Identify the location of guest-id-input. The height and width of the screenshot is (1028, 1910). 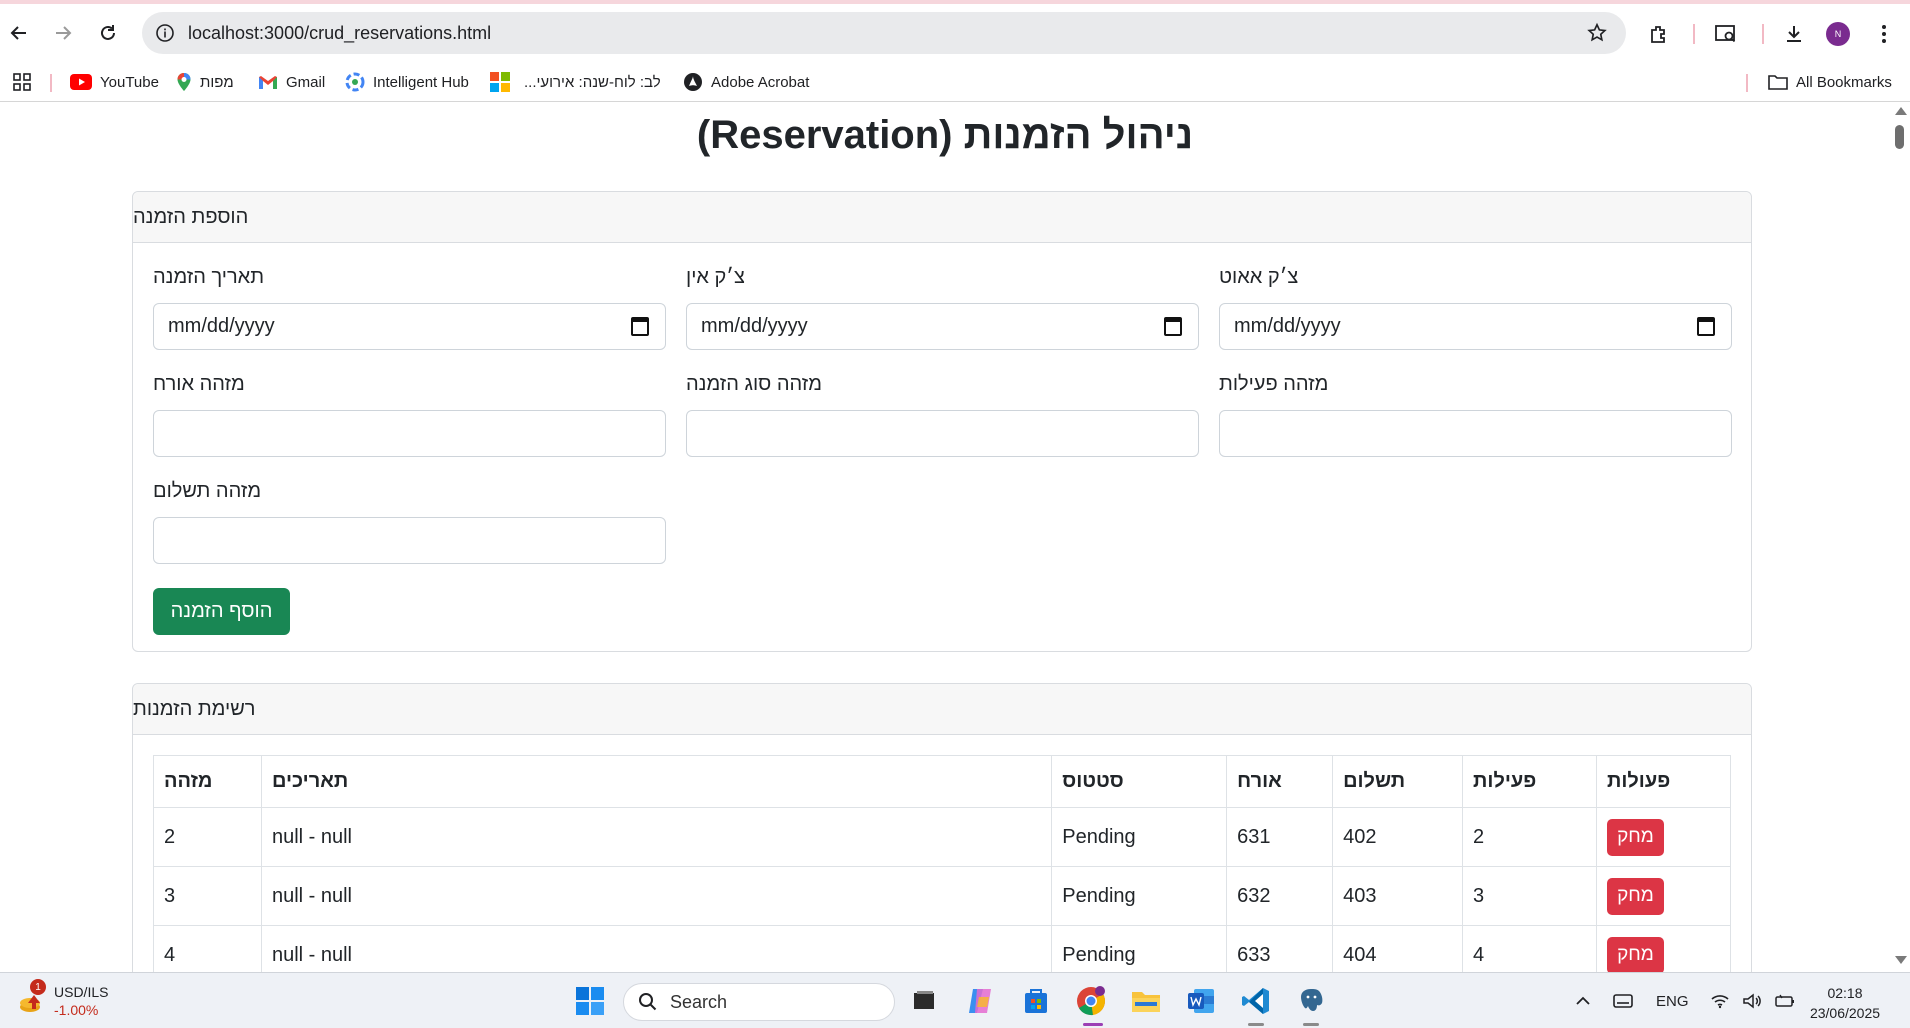
(409, 433).